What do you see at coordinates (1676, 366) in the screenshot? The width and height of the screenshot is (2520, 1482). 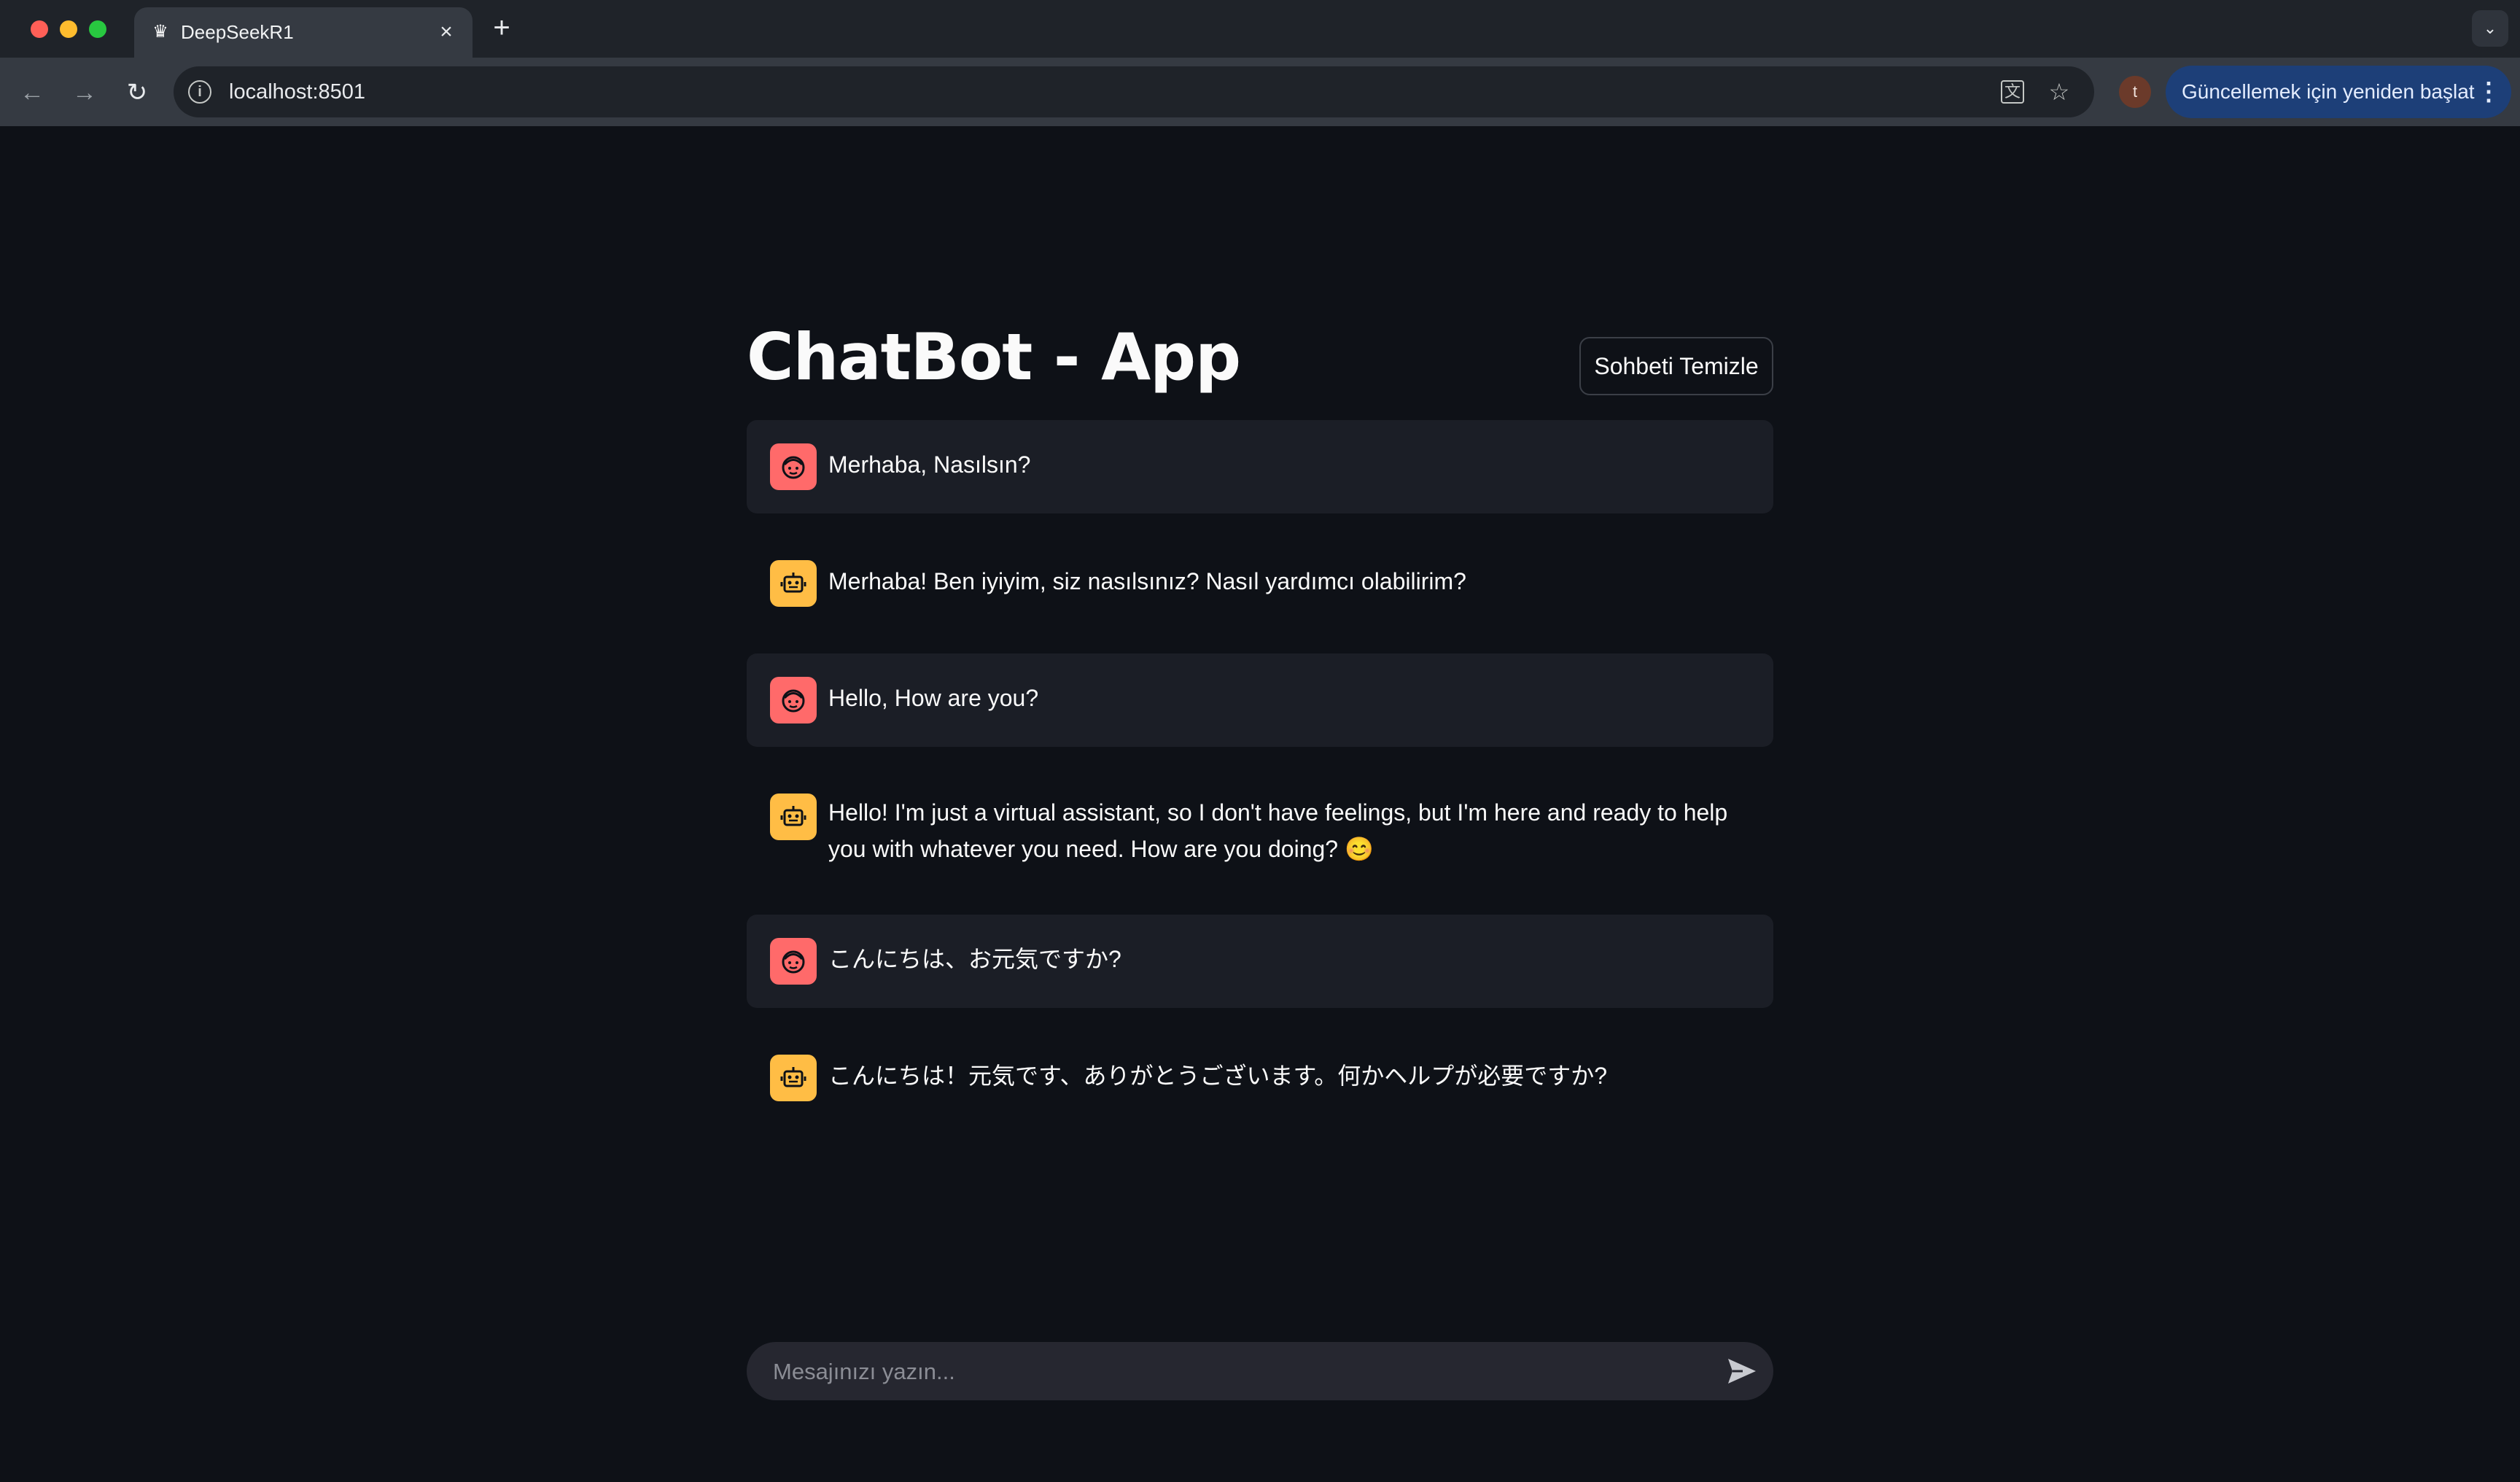 I see `clear-chat-button: Sohbeti Temizle` at bounding box center [1676, 366].